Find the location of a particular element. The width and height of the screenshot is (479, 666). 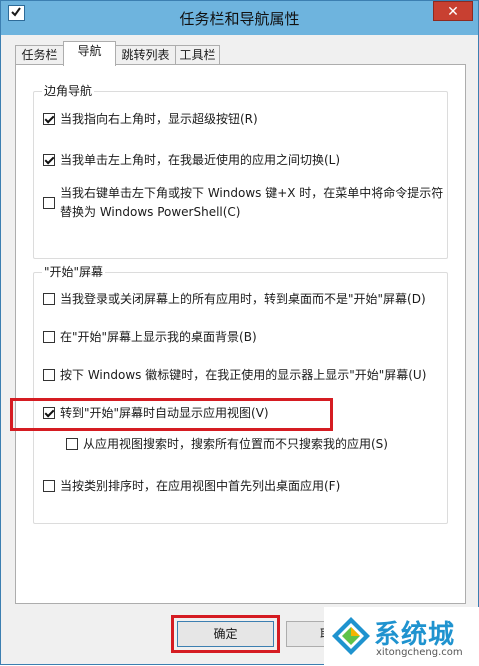

watermark: 系统城 xitongcheng.com is located at coordinates (401, 636).